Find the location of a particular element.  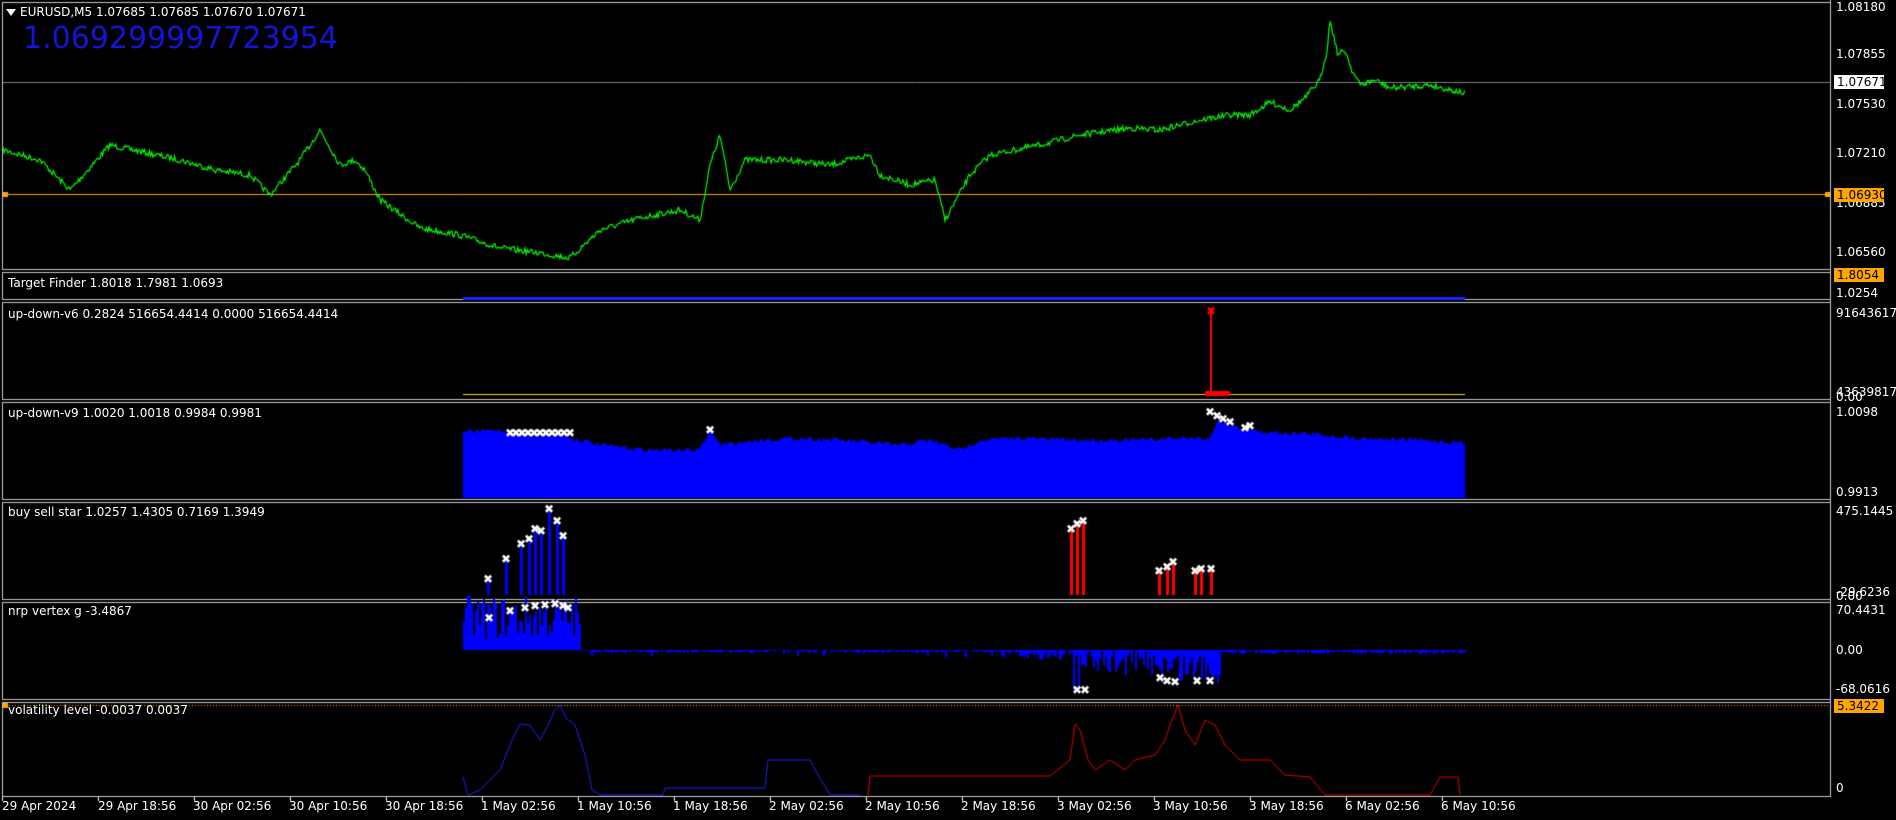

up-down-v9-label: up-down-v9 1.0020 1.0018 0.9984 0.9981 is located at coordinates (135, 413).